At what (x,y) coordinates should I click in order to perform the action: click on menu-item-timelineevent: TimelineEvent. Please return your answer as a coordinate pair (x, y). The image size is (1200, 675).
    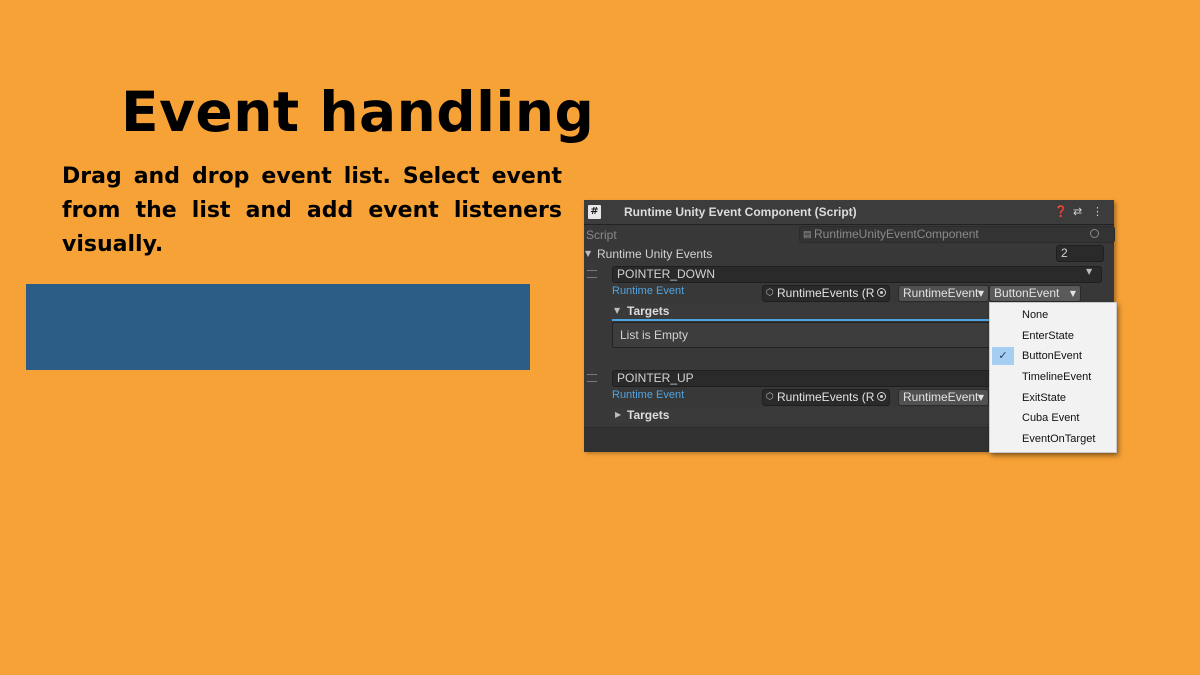
    Looking at the image, I should click on (1053, 377).